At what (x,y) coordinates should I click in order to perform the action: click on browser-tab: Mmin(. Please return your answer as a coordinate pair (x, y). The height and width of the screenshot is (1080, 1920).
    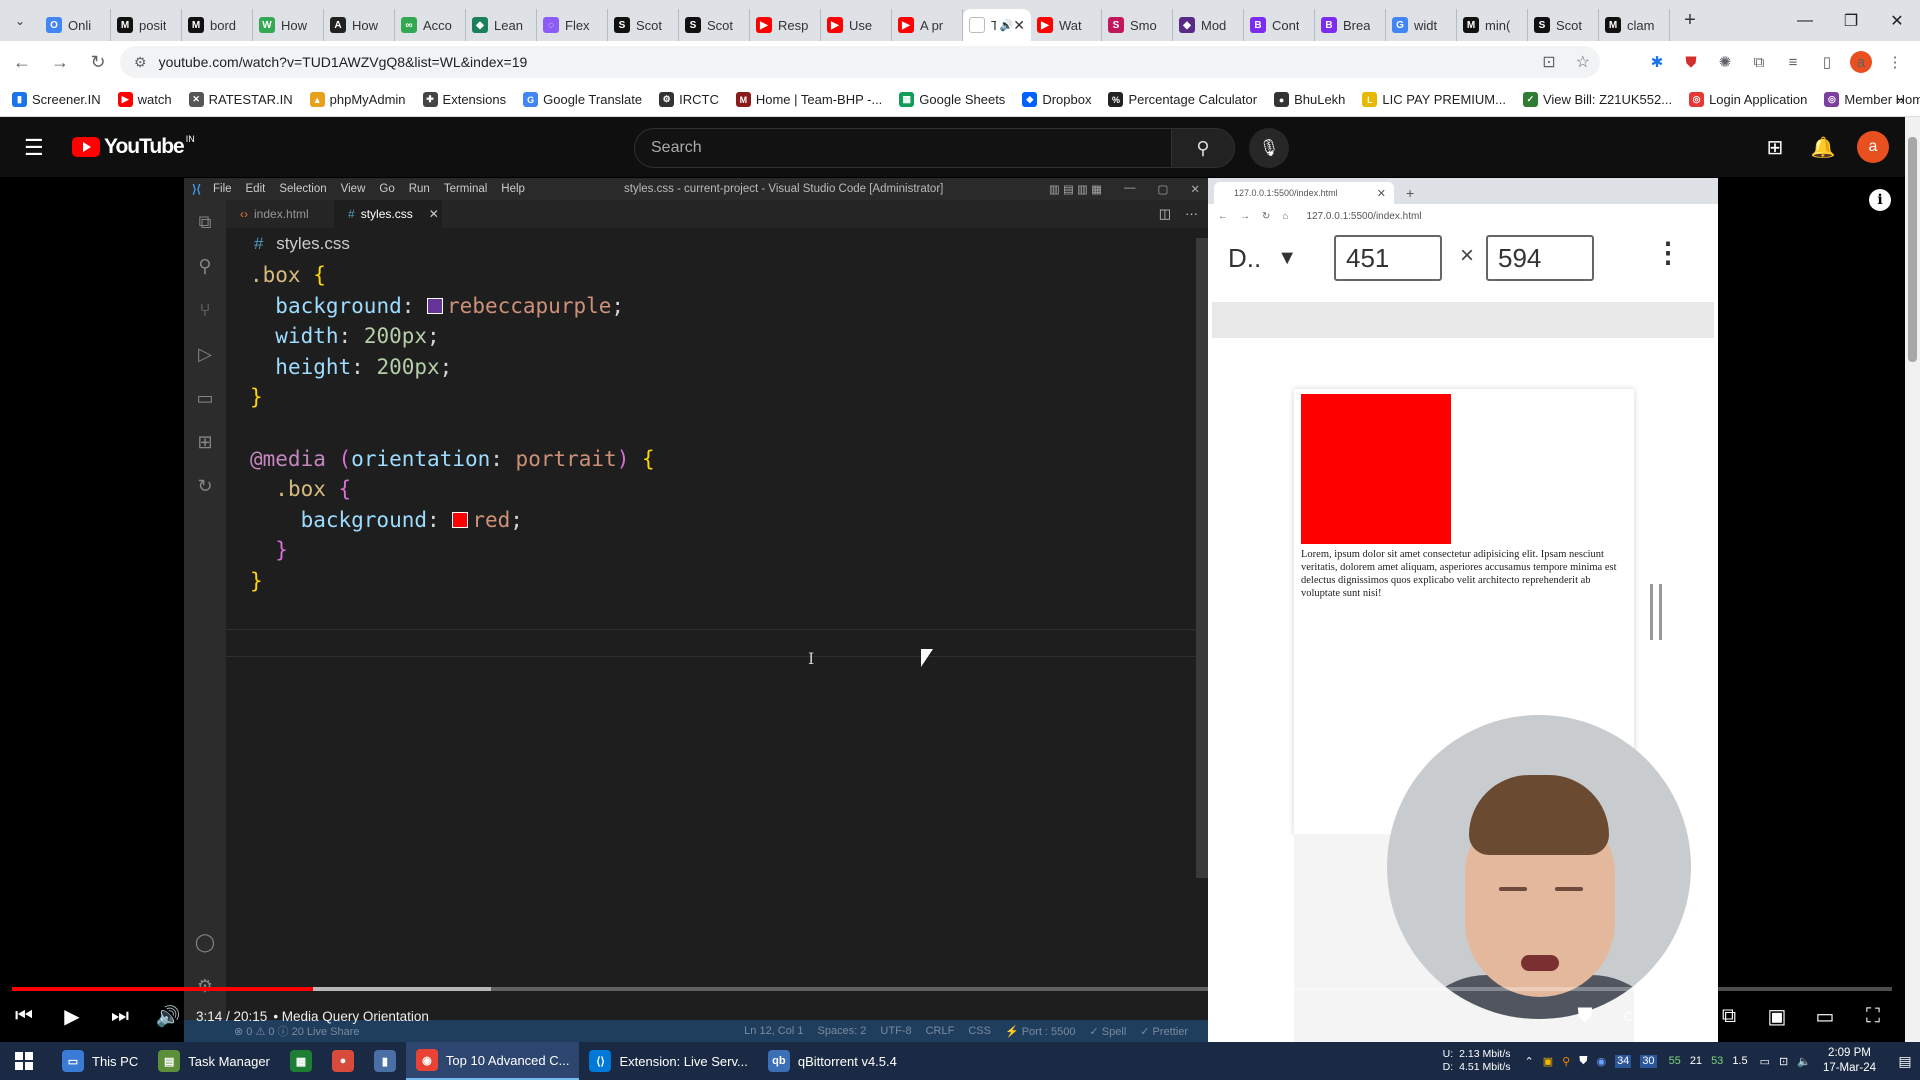
    Looking at the image, I should click on (1492, 25).